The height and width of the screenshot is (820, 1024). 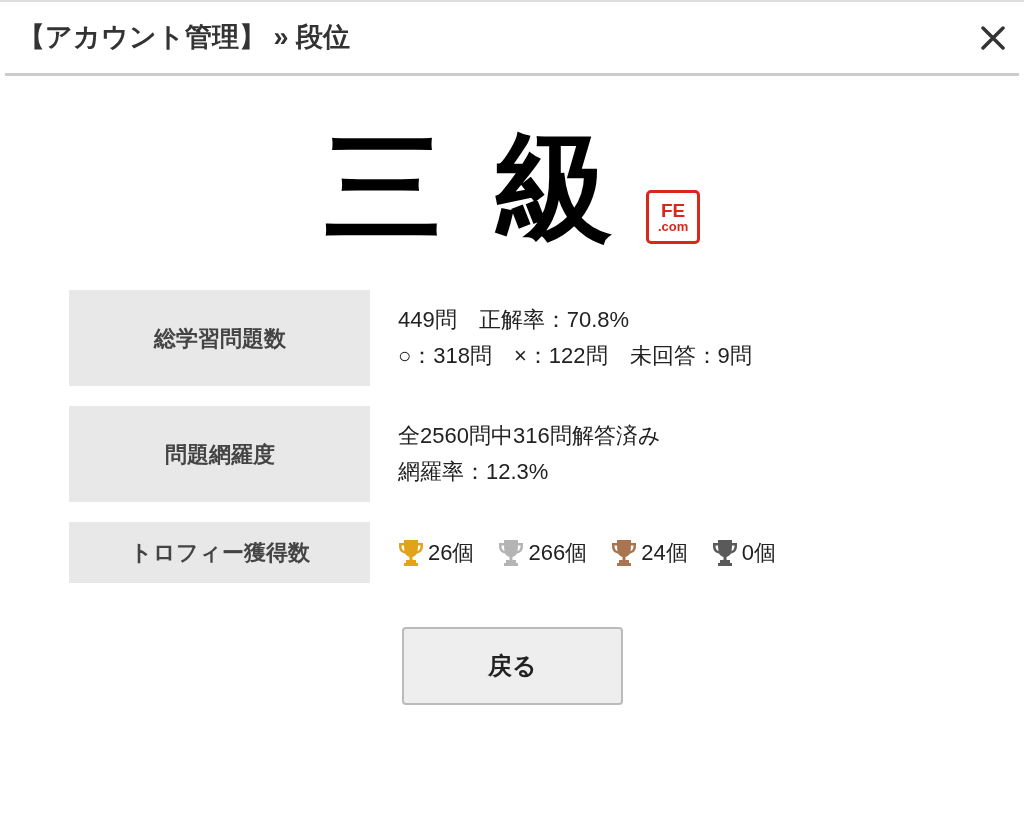 I want to click on stat-label: 総学習問題数, so click(x=219, y=338).